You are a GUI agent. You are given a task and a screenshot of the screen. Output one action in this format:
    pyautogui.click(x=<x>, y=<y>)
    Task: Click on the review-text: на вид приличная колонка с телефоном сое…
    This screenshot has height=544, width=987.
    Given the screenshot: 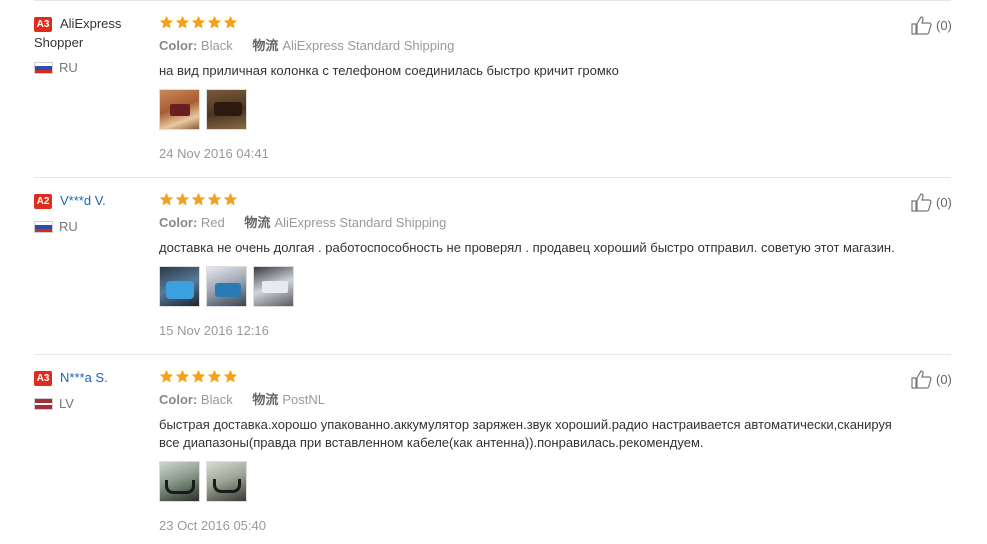 What is the action you would take?
    pyautogui.click(x=389, y=70)
    